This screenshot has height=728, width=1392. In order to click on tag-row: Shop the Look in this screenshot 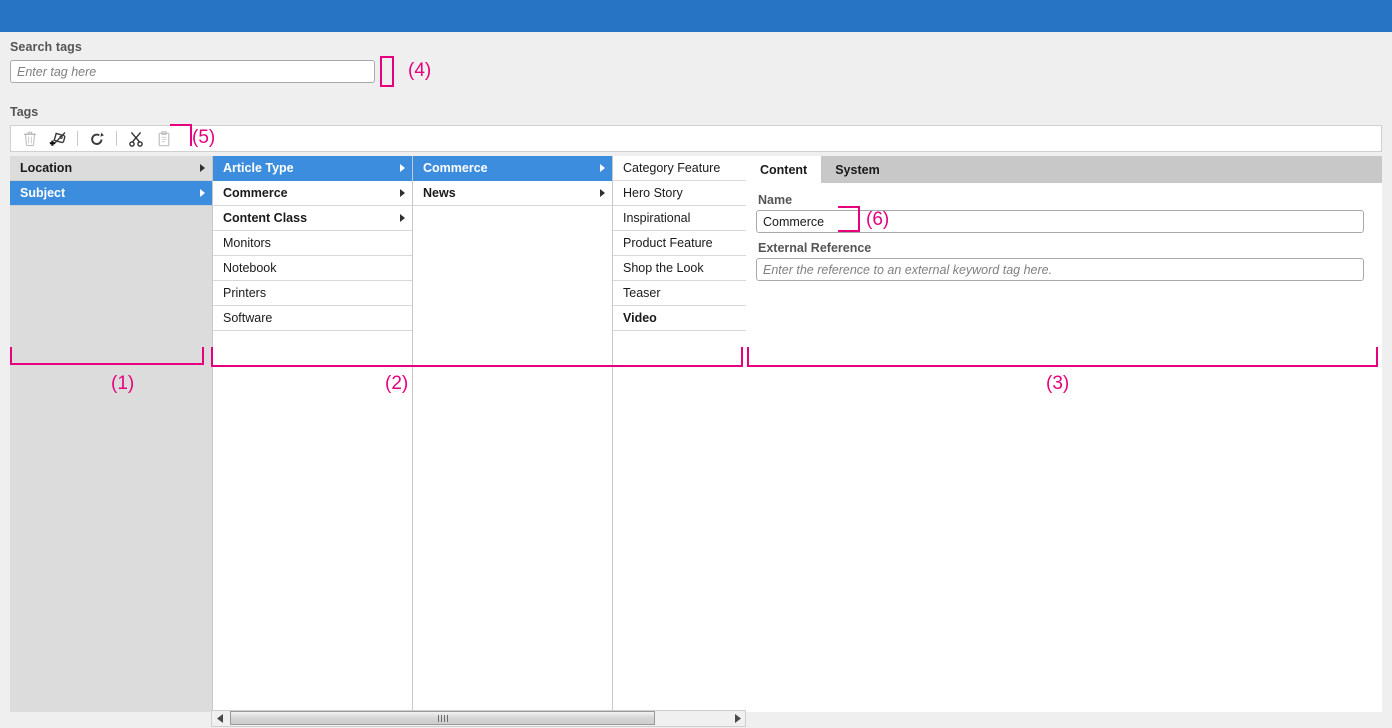, I will do `click(679, 268)`.